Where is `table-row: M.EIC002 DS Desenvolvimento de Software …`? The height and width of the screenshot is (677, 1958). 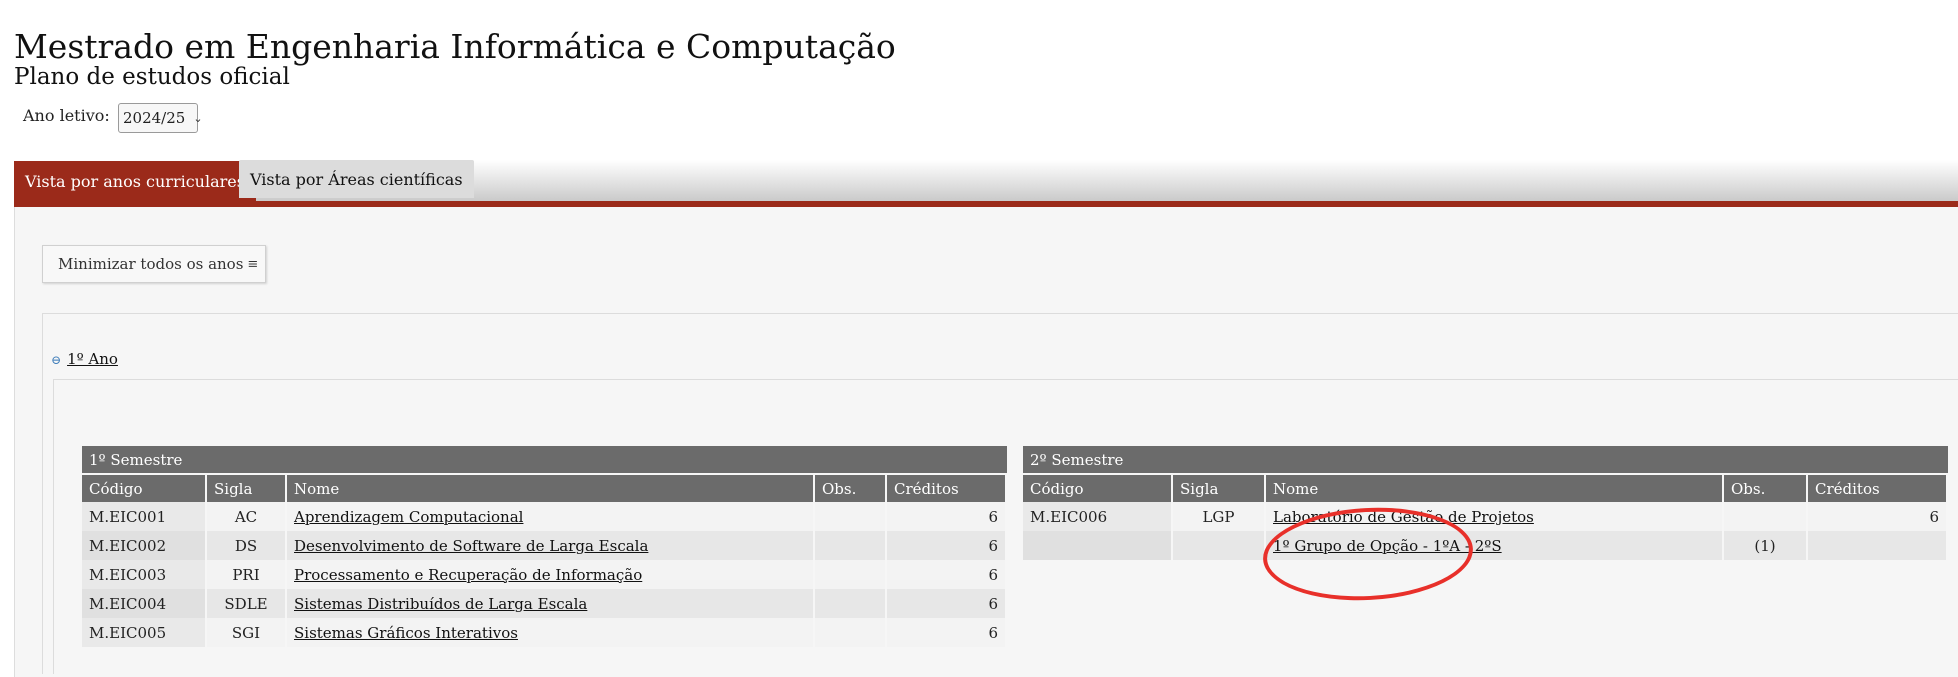
table-row: M.EIC002 DS Desenvolvimento de Software … is located at coordinates (545, 545).